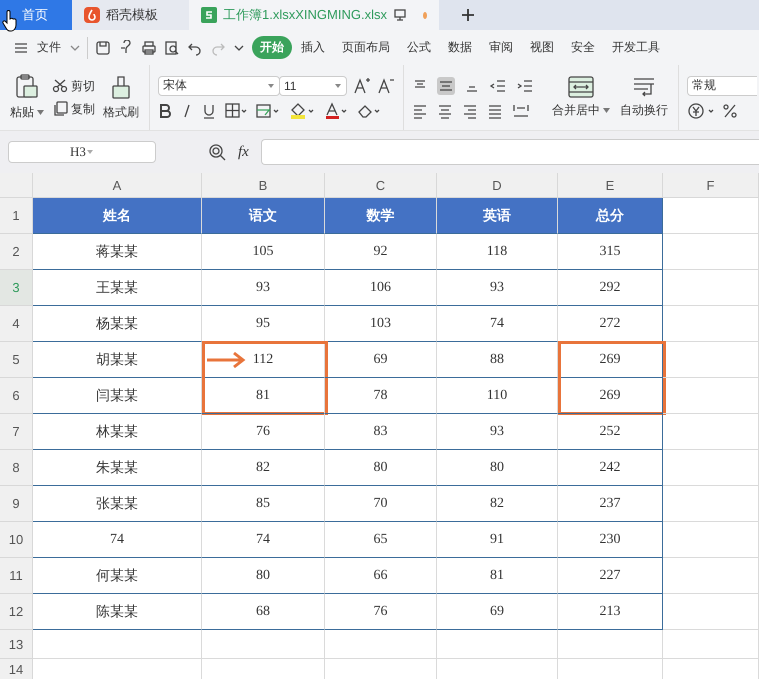  Describe the element at coordinates (636, 47) in the screenshot. I see `menu-tab: 开发工具` at that location.